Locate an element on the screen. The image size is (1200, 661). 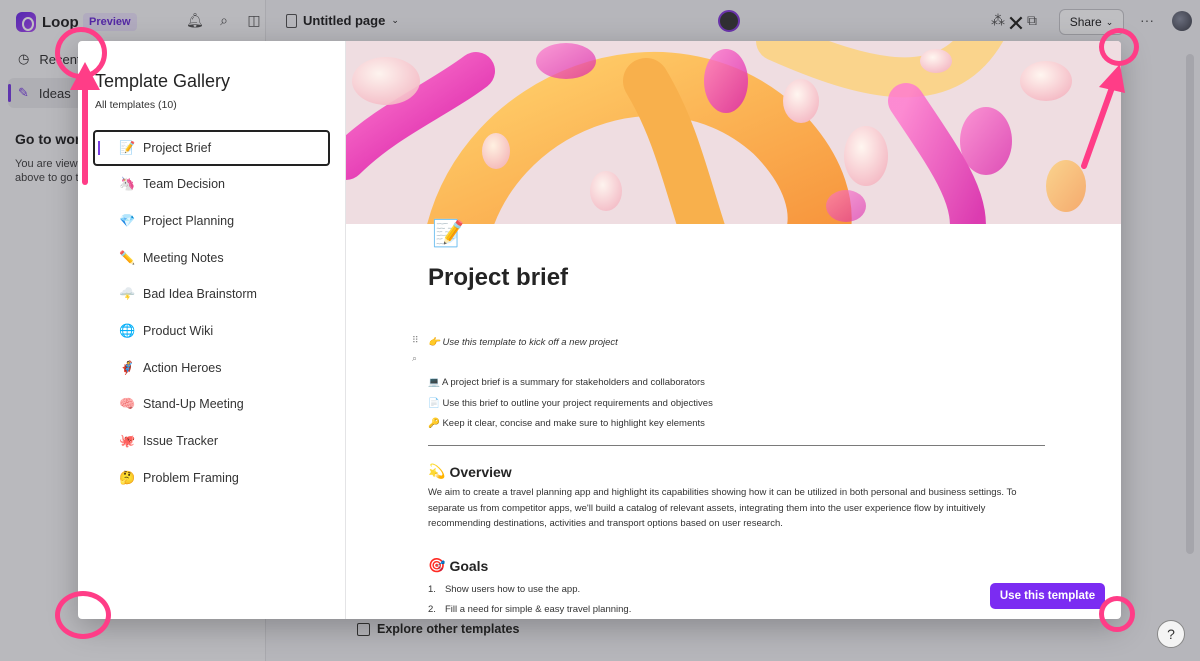
help-button: ? is located at coordinates (1171, 634).